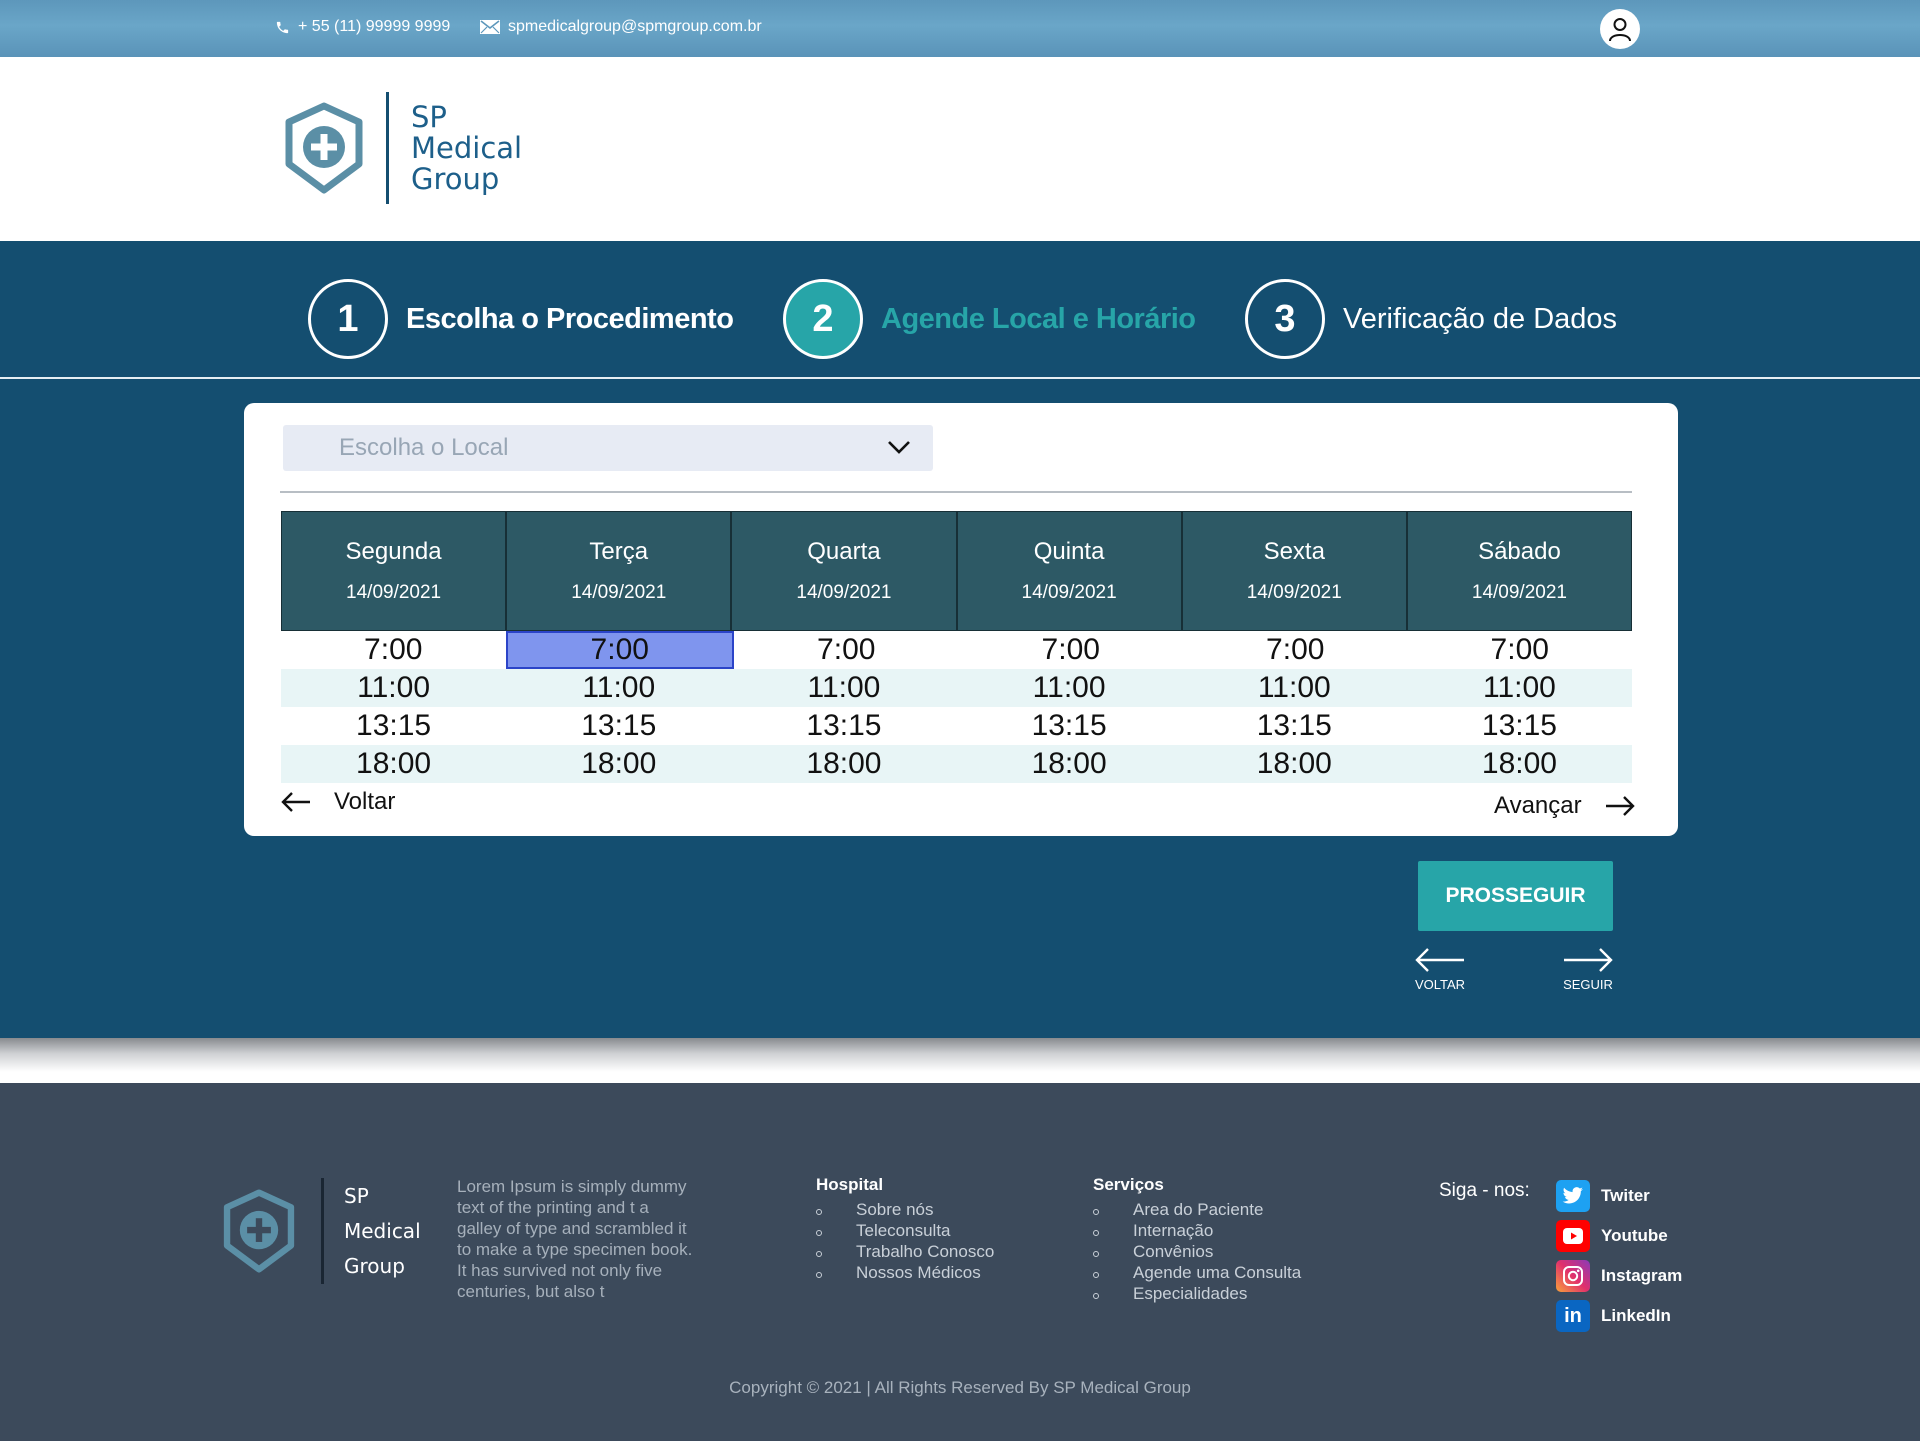 Image resolution: width=1920 pixels, height=1441 pixels. Describe the element at coordinates (1642, 1275) in the screenshot. I see `social-label: Instagram` at that location.